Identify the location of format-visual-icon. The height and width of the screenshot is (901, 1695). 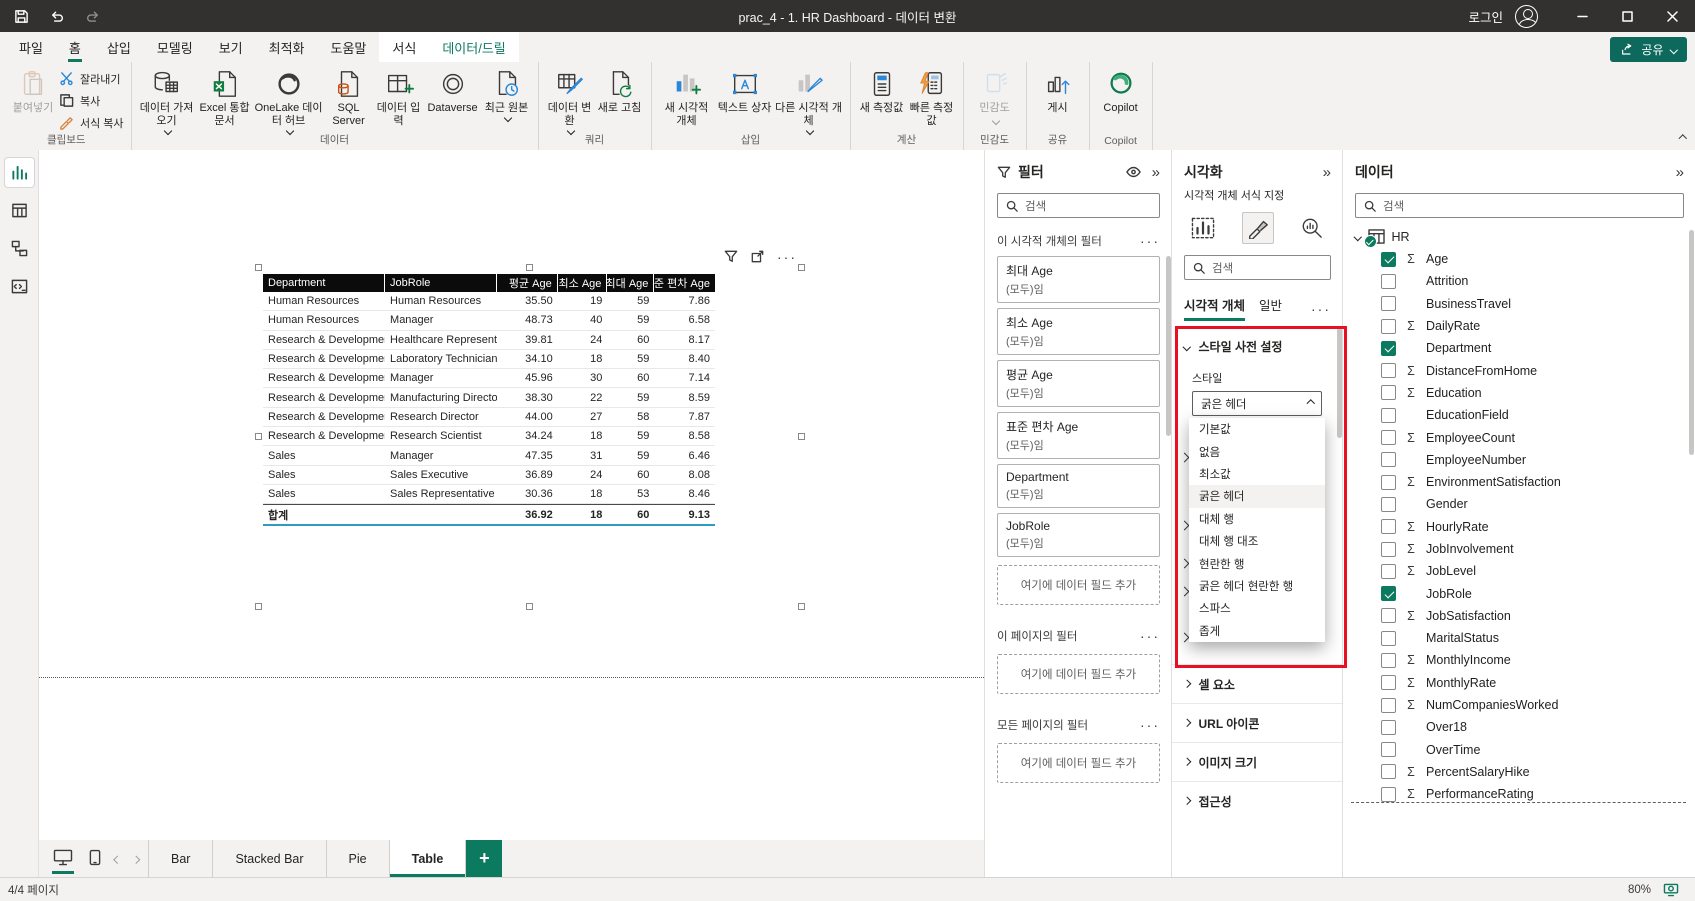
(1257, 228).